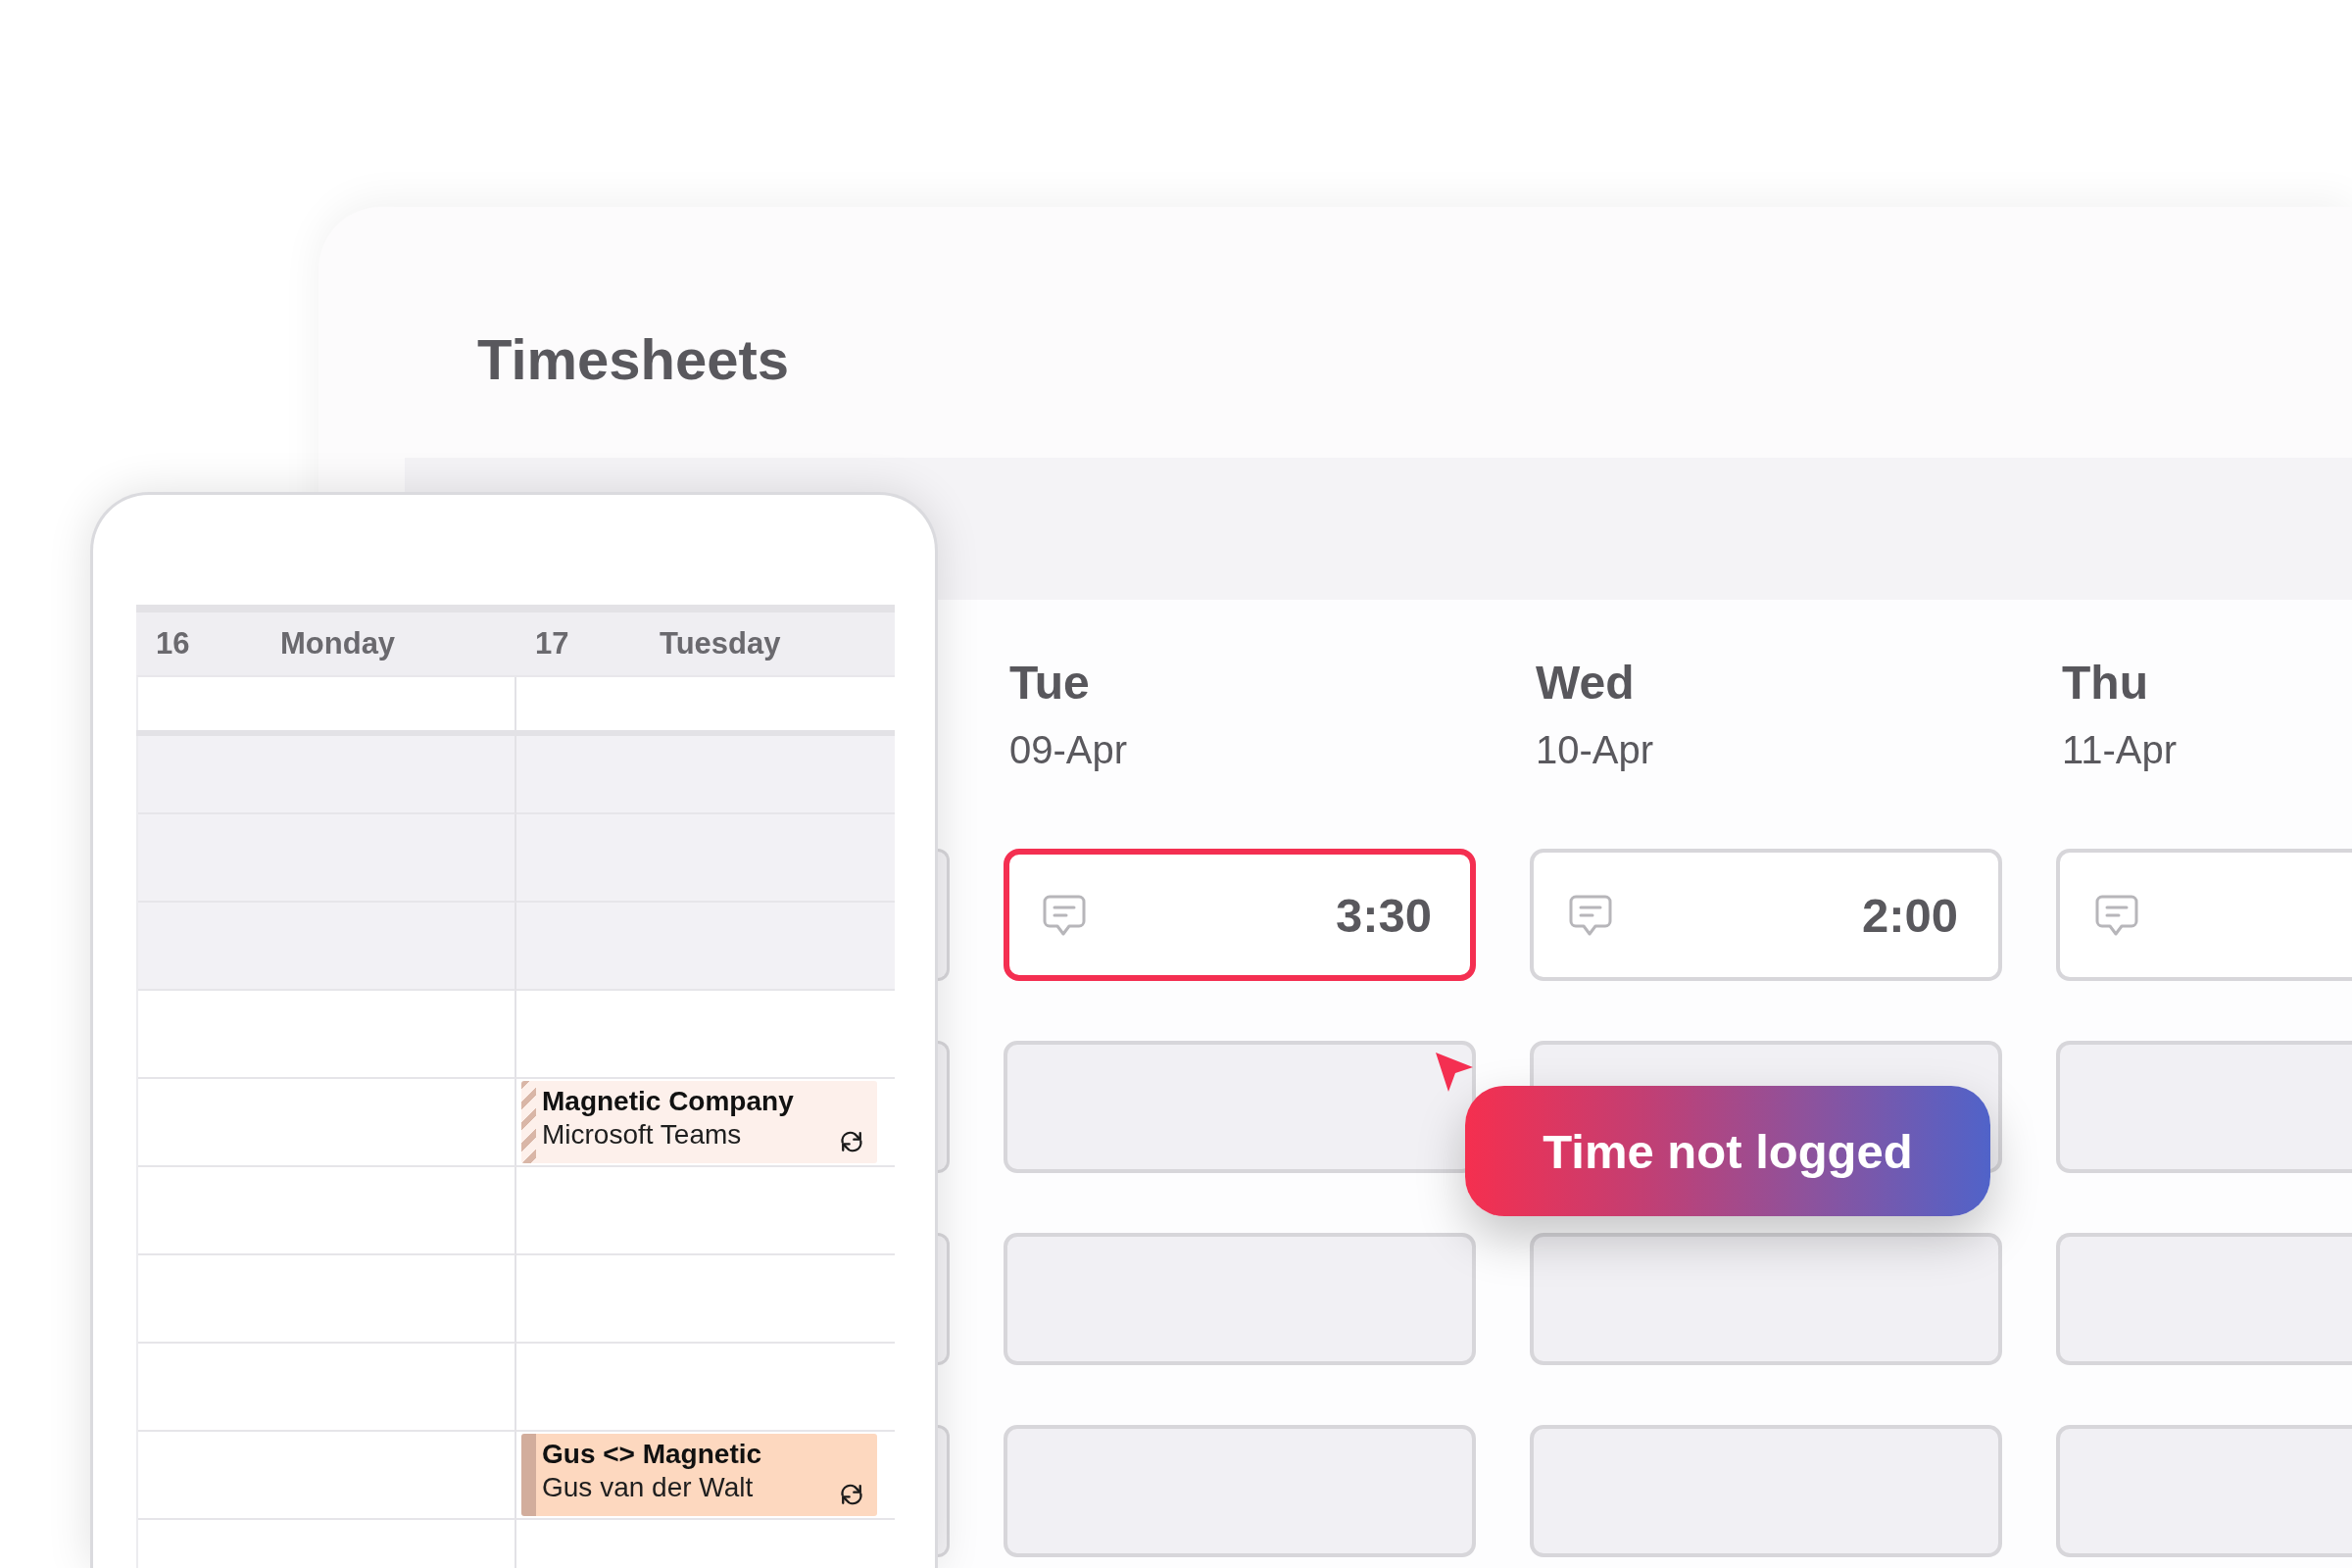 The image size is (2352, 1568). I want to click on day-name: Tuesday, so click(720, 644).